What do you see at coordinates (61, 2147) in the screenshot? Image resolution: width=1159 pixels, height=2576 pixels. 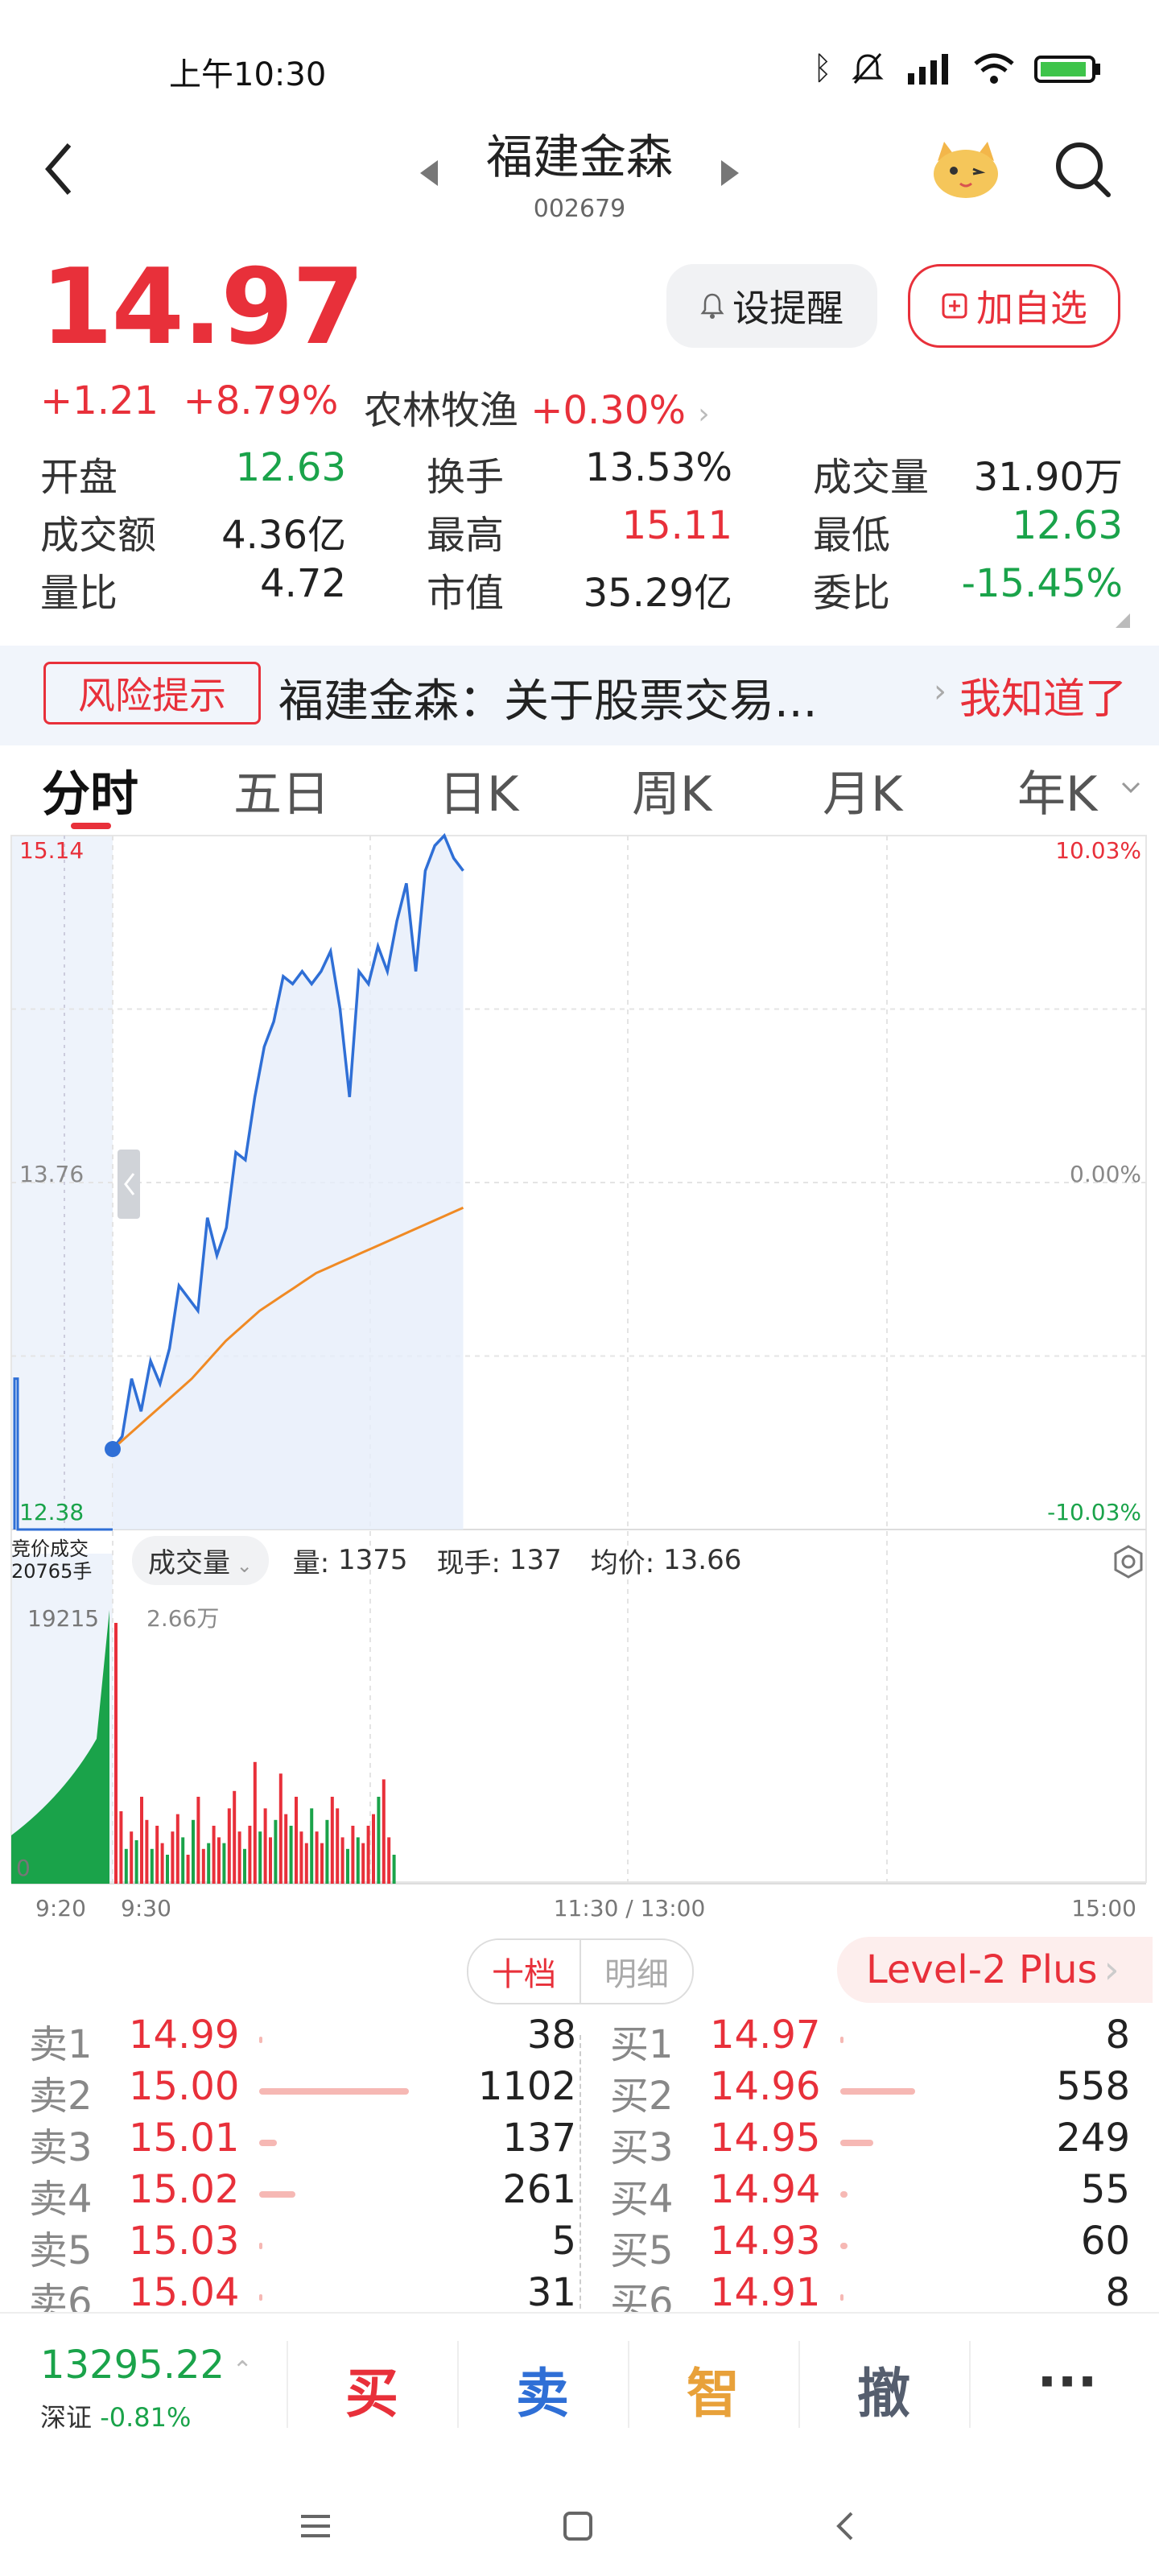 I see `order-level: 卖3` at bounding box center [61, 2147].